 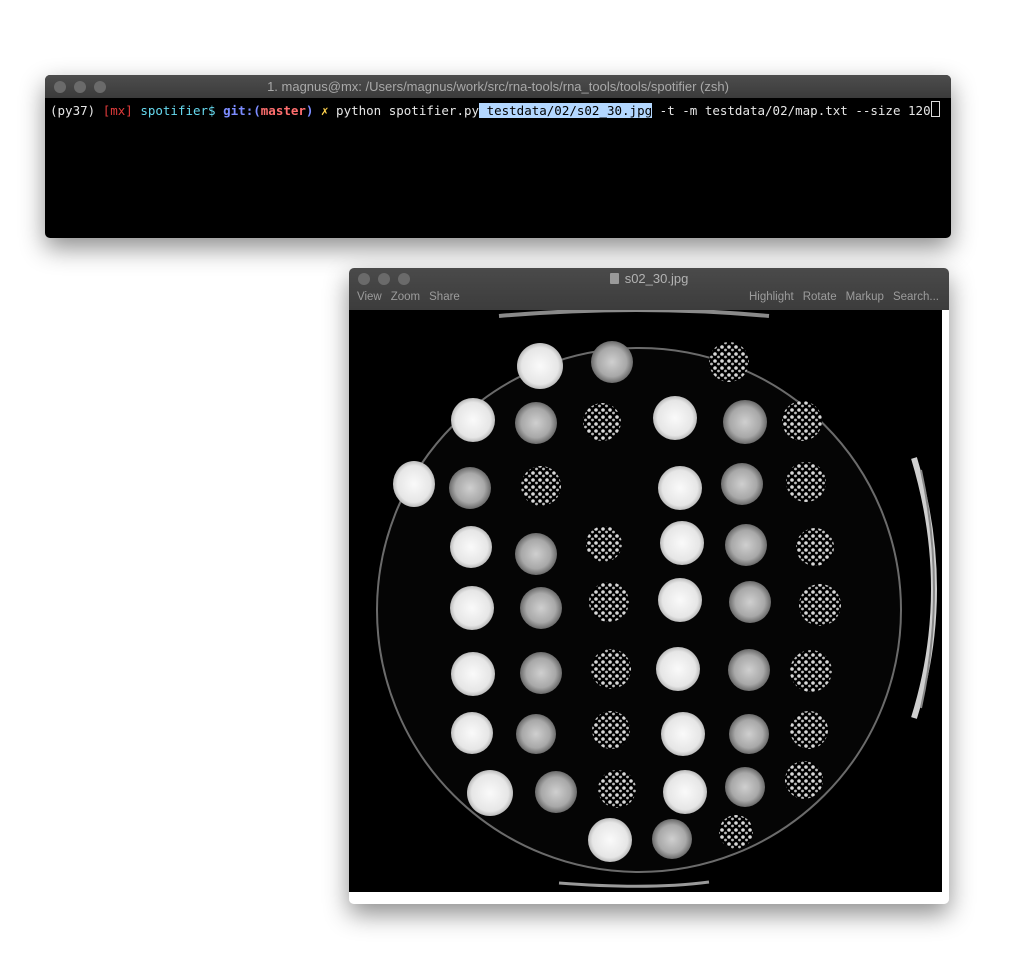 I want to click on command-args: -t -m testdata/02/map.txt --size 120, so click(x=791, y=110).